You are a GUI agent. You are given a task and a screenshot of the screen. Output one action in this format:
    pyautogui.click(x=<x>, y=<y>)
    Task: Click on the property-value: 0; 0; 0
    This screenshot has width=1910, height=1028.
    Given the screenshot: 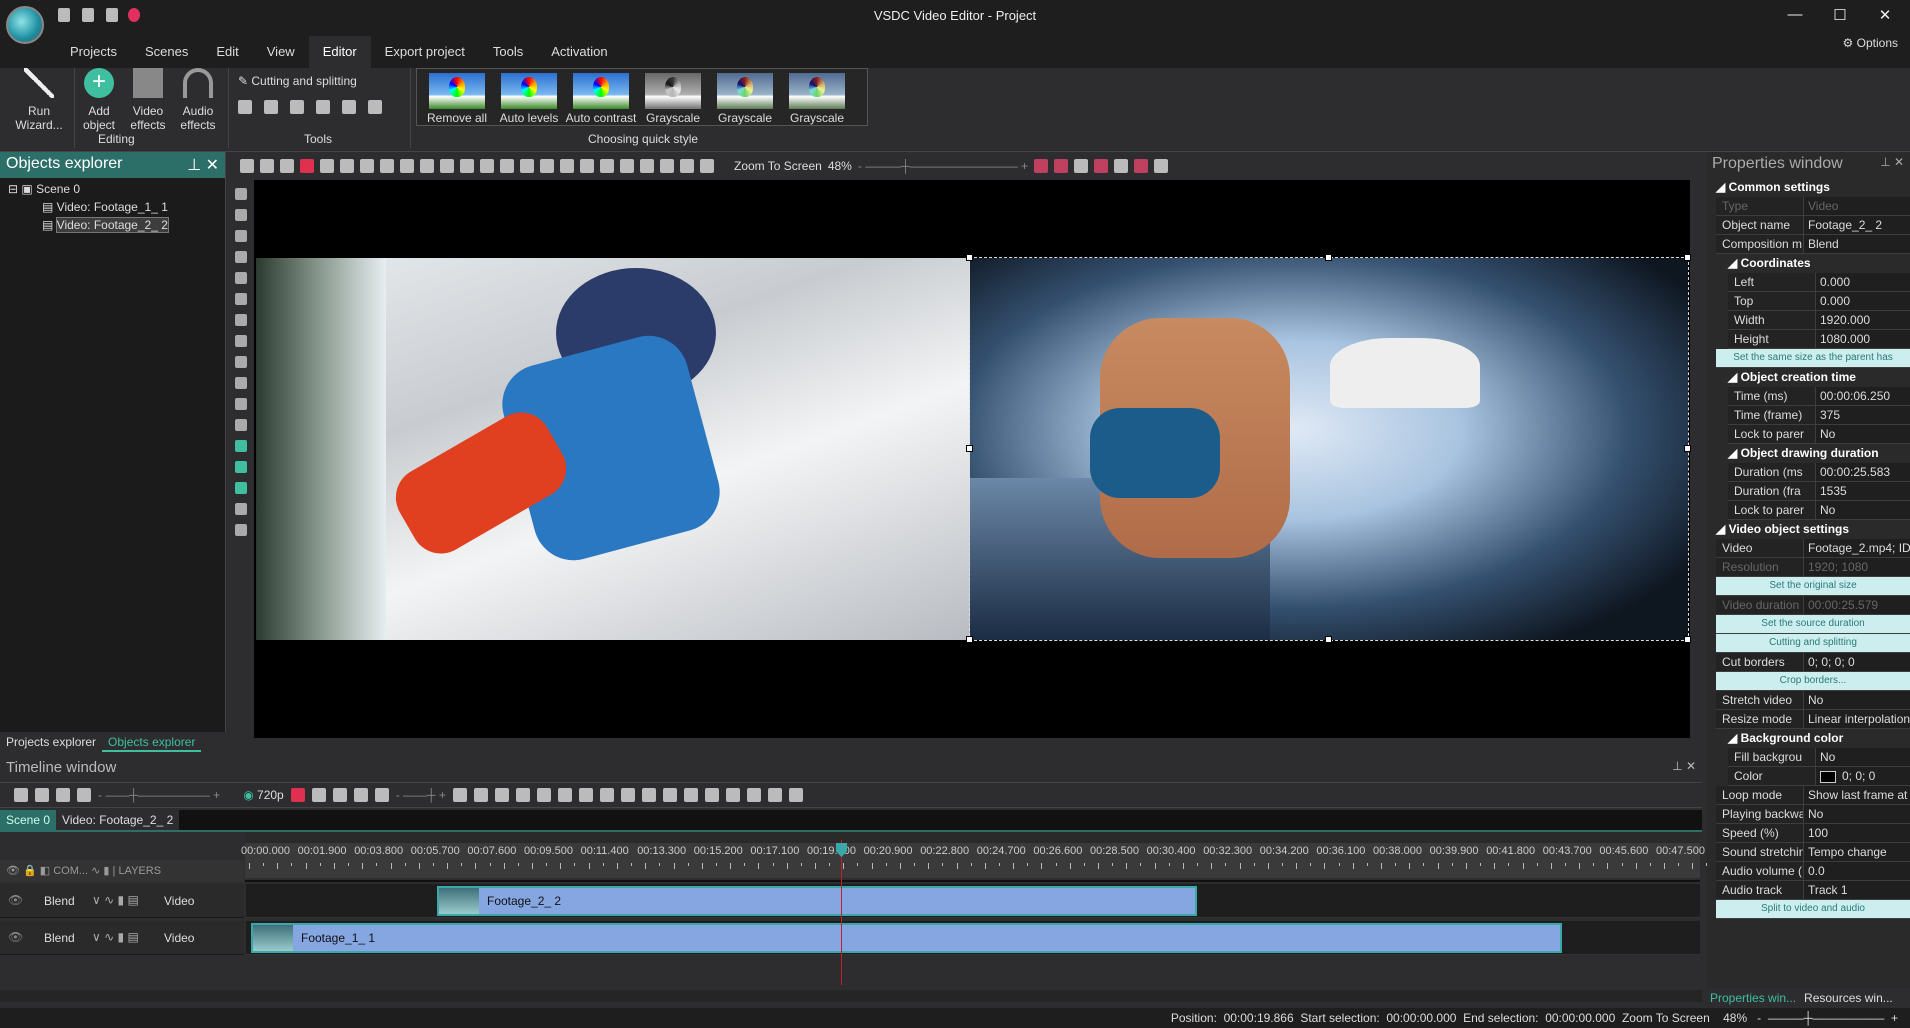 What is the action you would take?
    pyautogui.click(x=1863, y=776)
    